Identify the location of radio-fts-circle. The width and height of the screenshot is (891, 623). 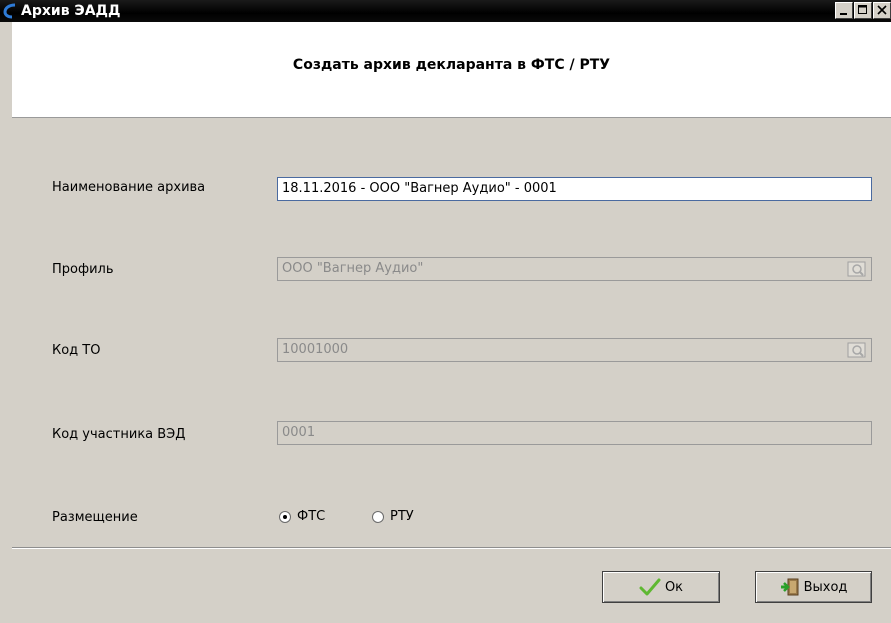
(285, 516).